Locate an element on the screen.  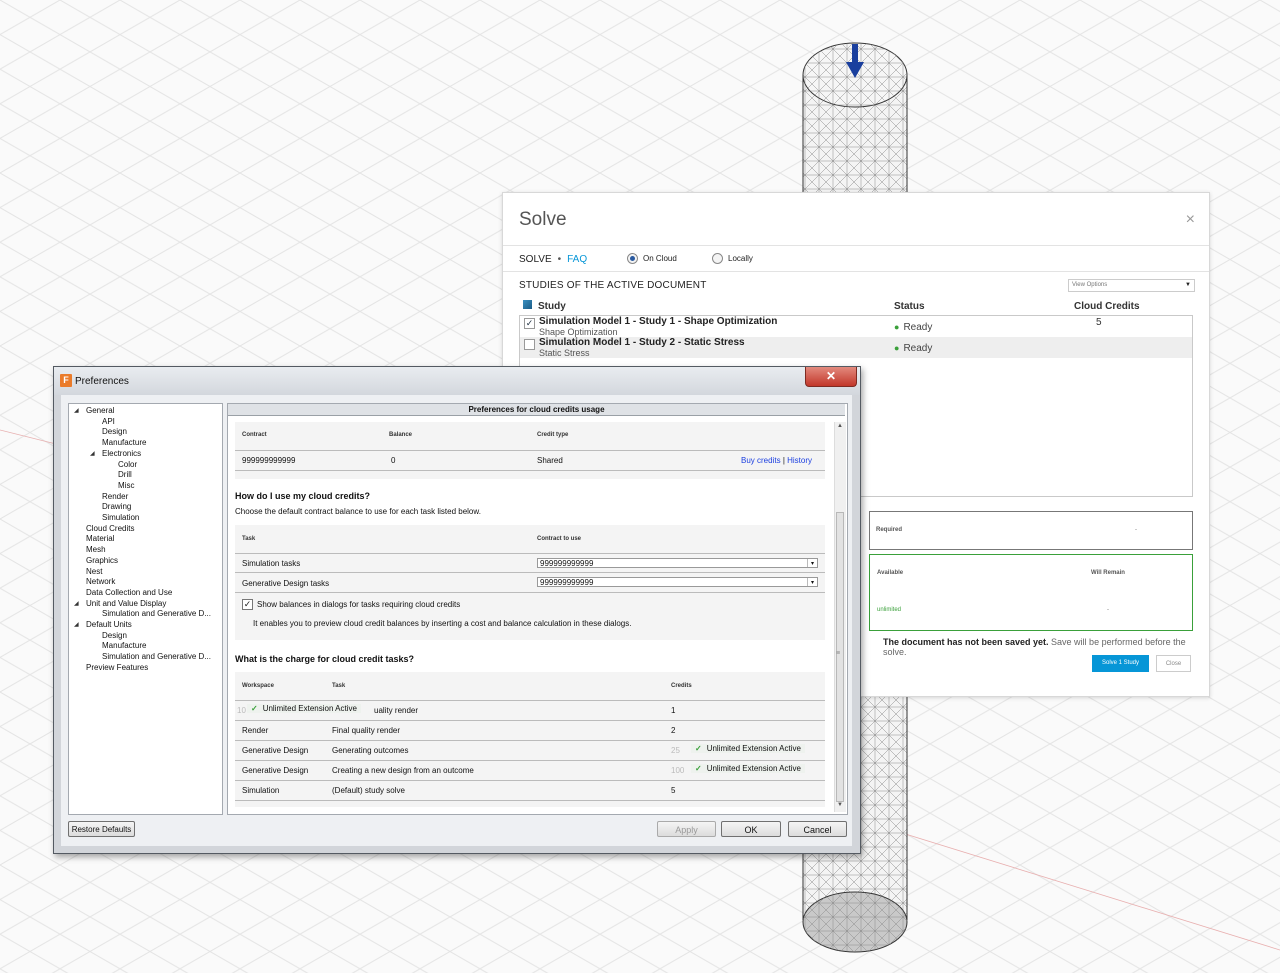
solve-study-button: Solve 1 Study is located at coordinates (1120, 663).